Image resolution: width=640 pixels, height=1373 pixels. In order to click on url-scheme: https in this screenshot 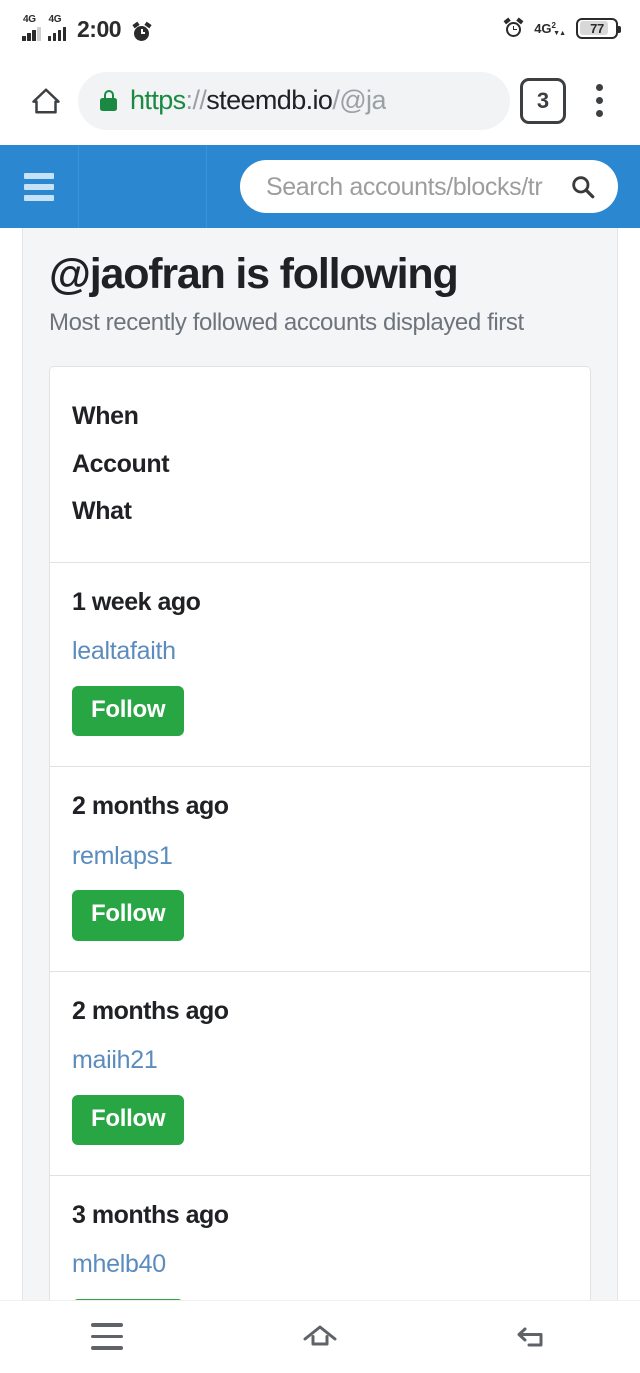, I will do `click(158, 100)`.